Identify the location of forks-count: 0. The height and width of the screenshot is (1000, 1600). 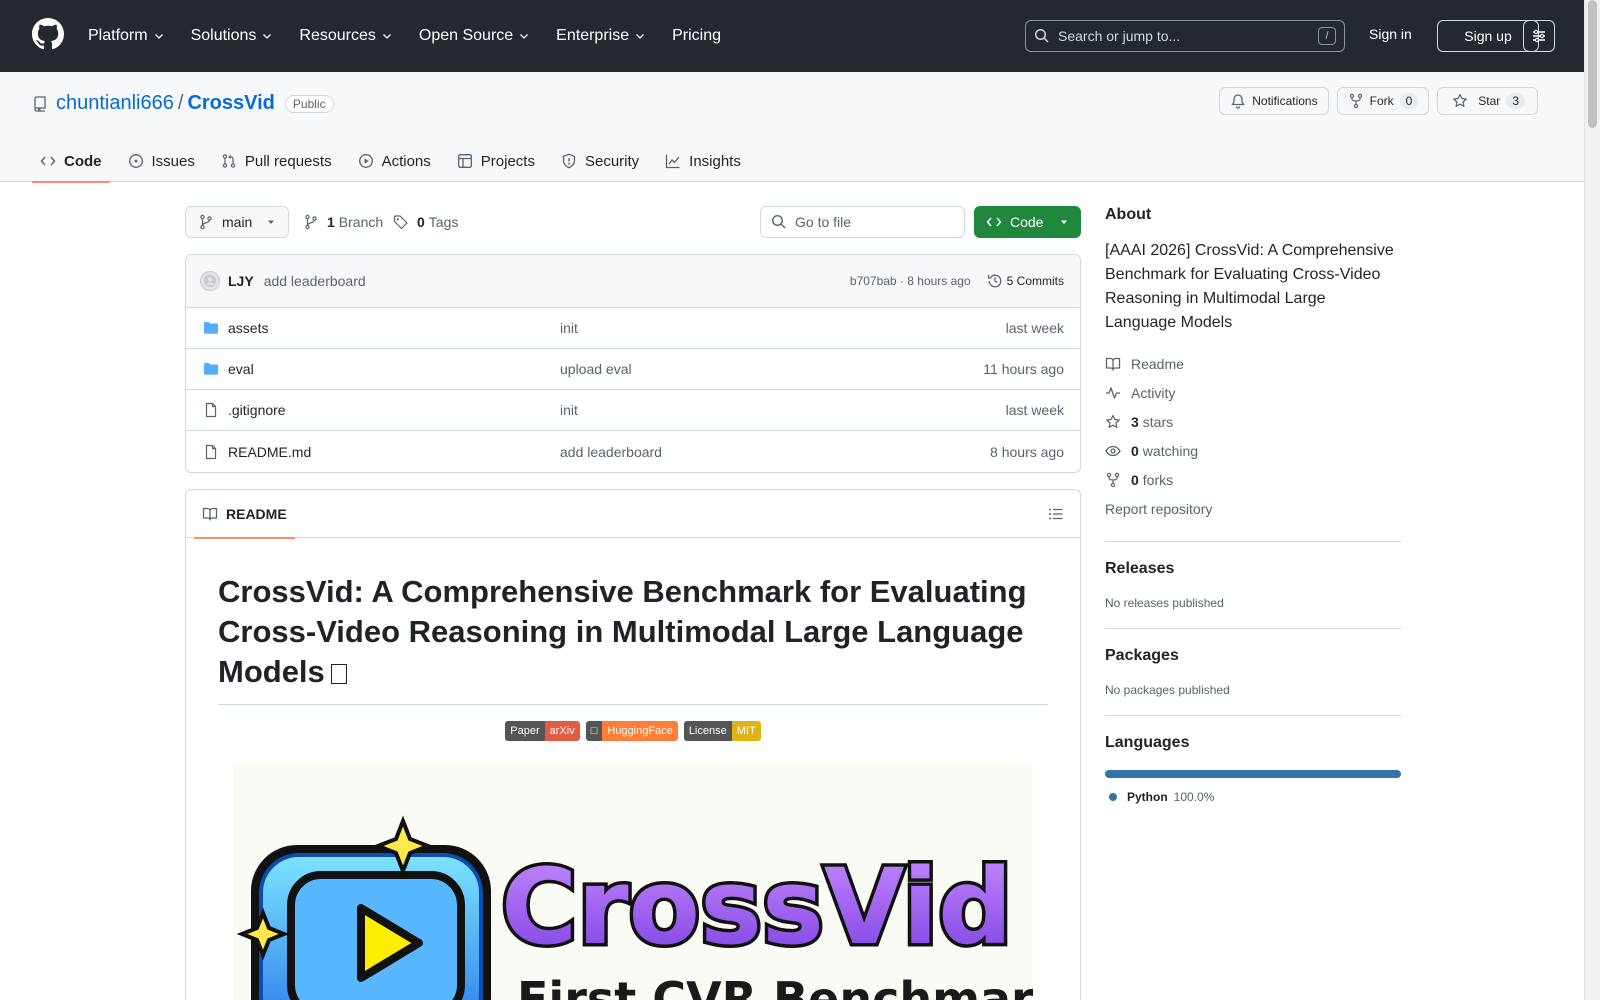
(1135, 479).